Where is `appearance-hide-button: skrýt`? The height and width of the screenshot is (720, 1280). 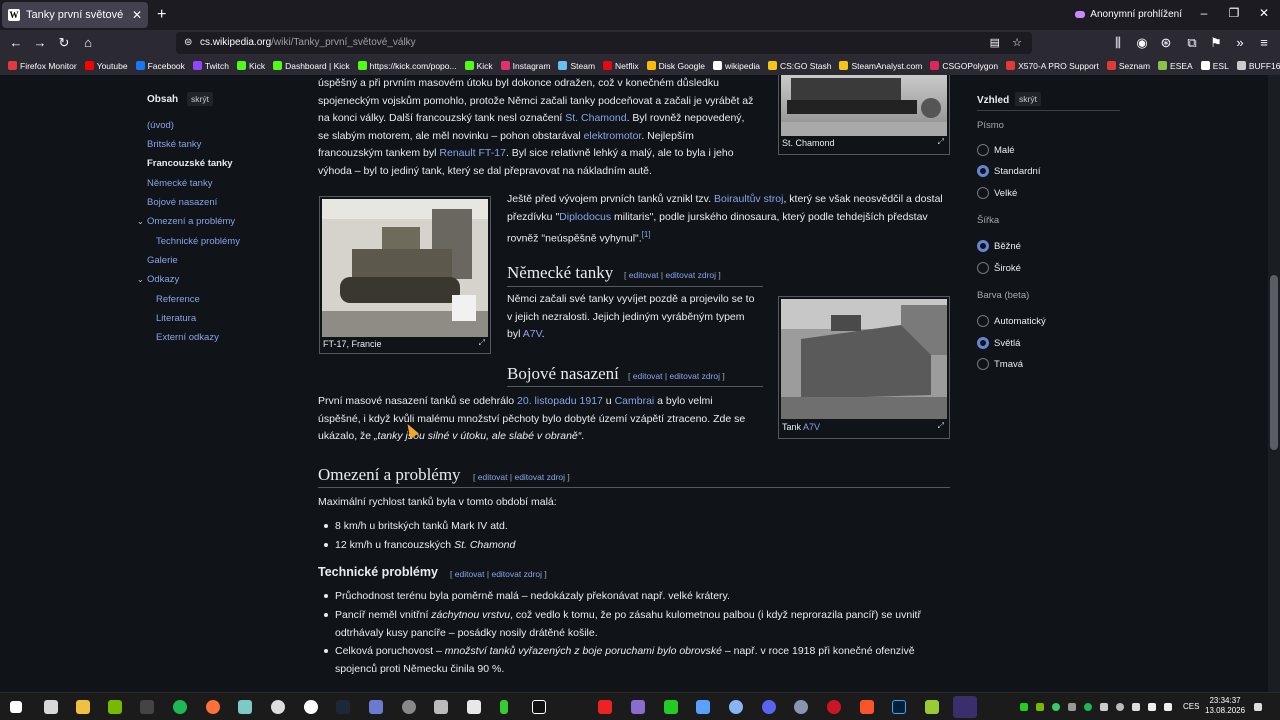
appearance-hide-button: skrýt is located at coordinates (1028, 99).